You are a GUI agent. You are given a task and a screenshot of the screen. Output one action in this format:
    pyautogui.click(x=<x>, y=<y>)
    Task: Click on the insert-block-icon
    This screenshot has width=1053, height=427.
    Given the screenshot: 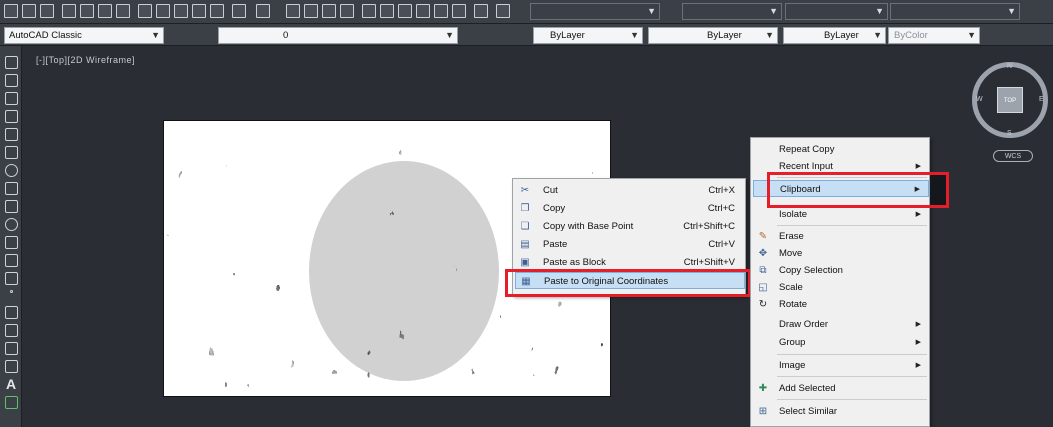 What is the action you would take?
    pyautogui.click(x=11, y=260)
    